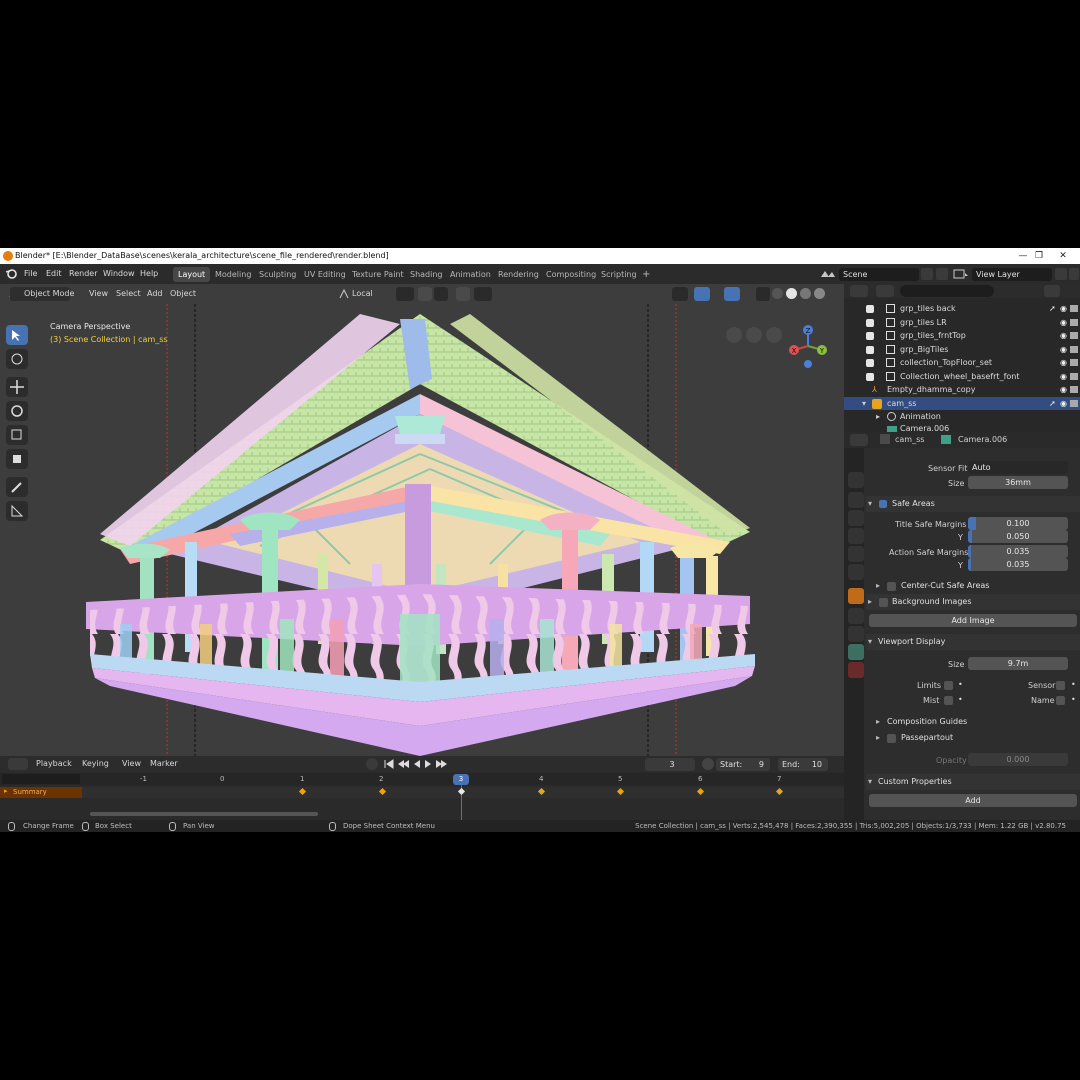 The height and width of the screenshot is (1080, 1080). What do you see at coordinates (1063, 256) in the screenshot?
I see `close-button: ✕` at bounding box center [1063, 256].